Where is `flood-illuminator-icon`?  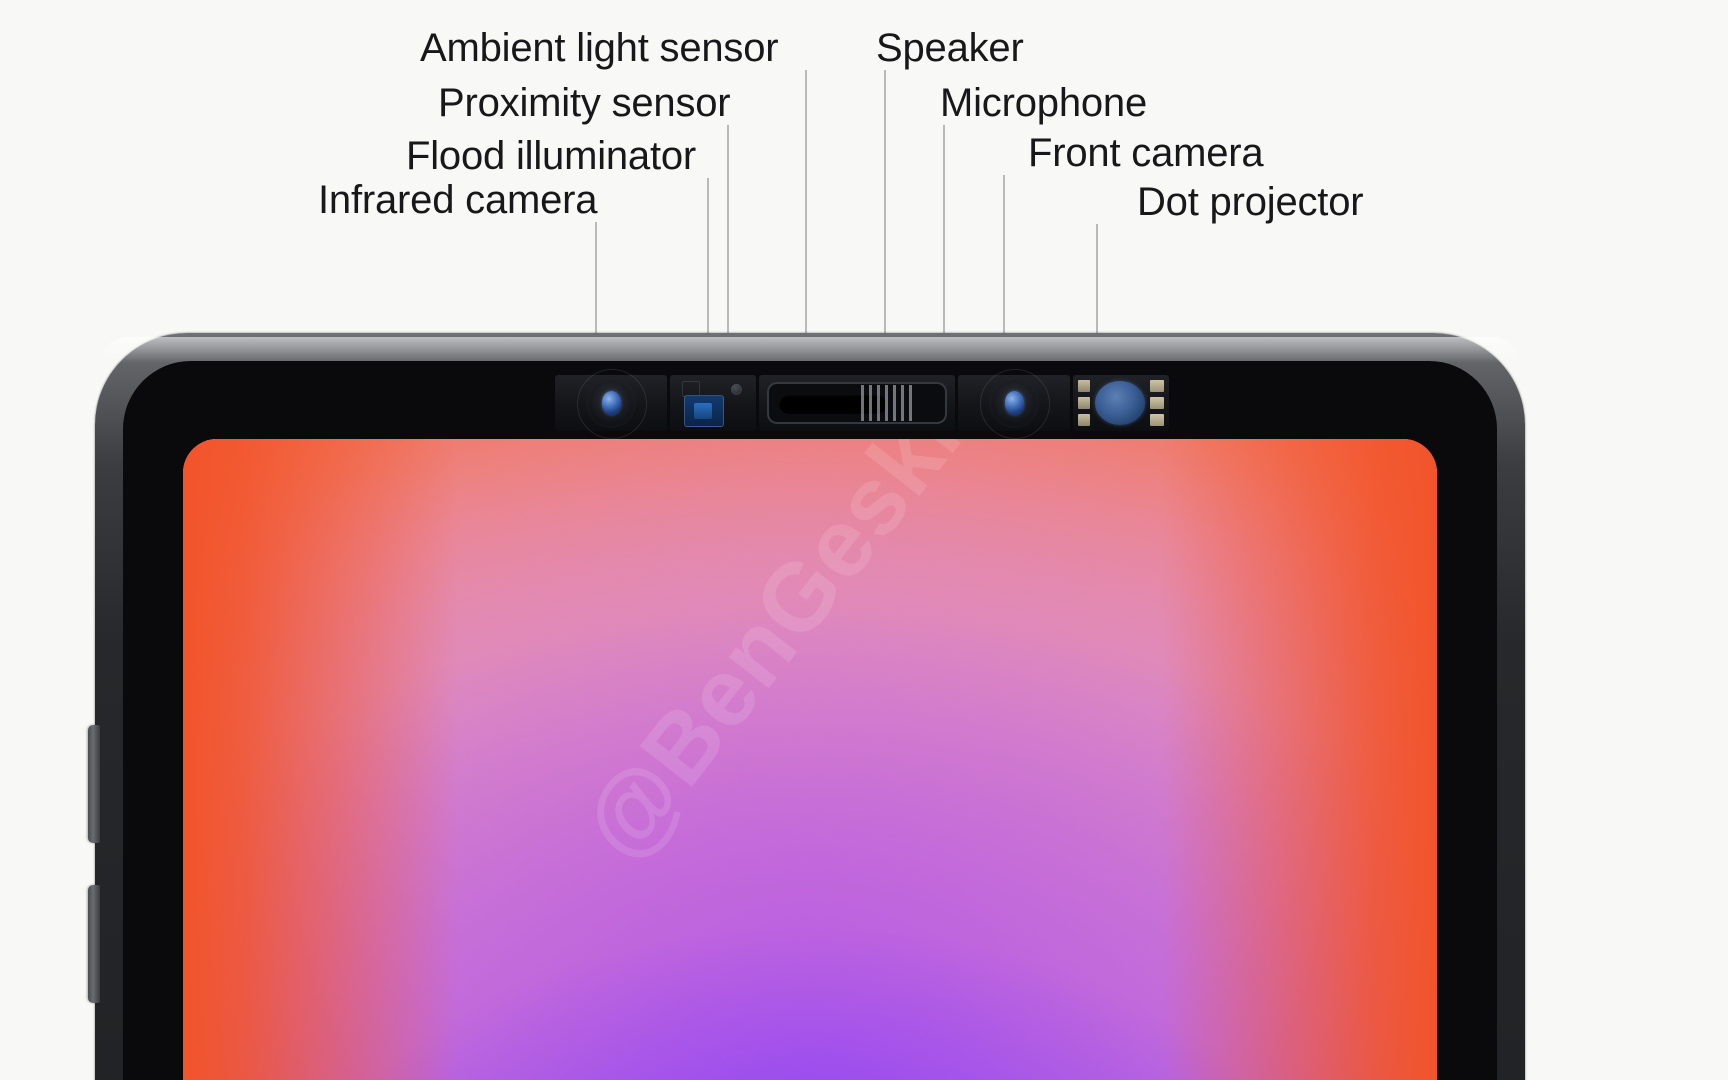 flood-illuminator-icon is located at coordinates (704, 411).